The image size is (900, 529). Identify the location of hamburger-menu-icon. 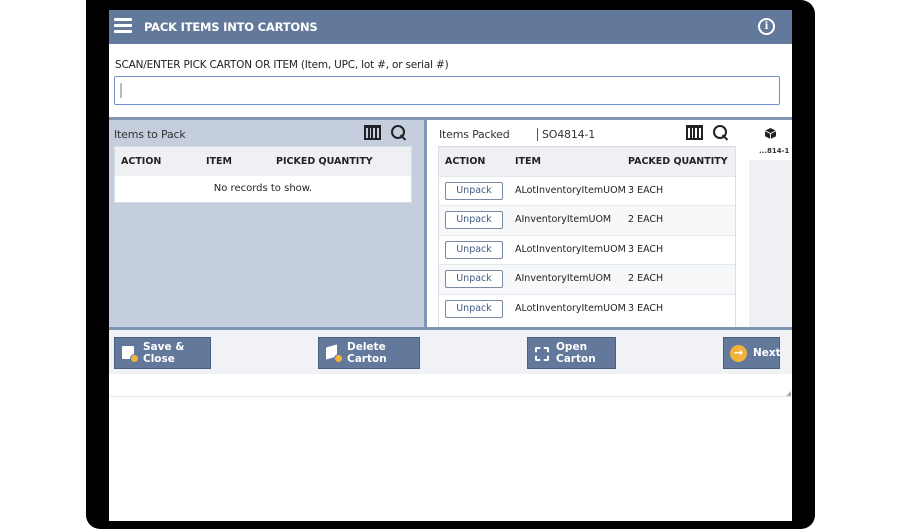
(123, 26).